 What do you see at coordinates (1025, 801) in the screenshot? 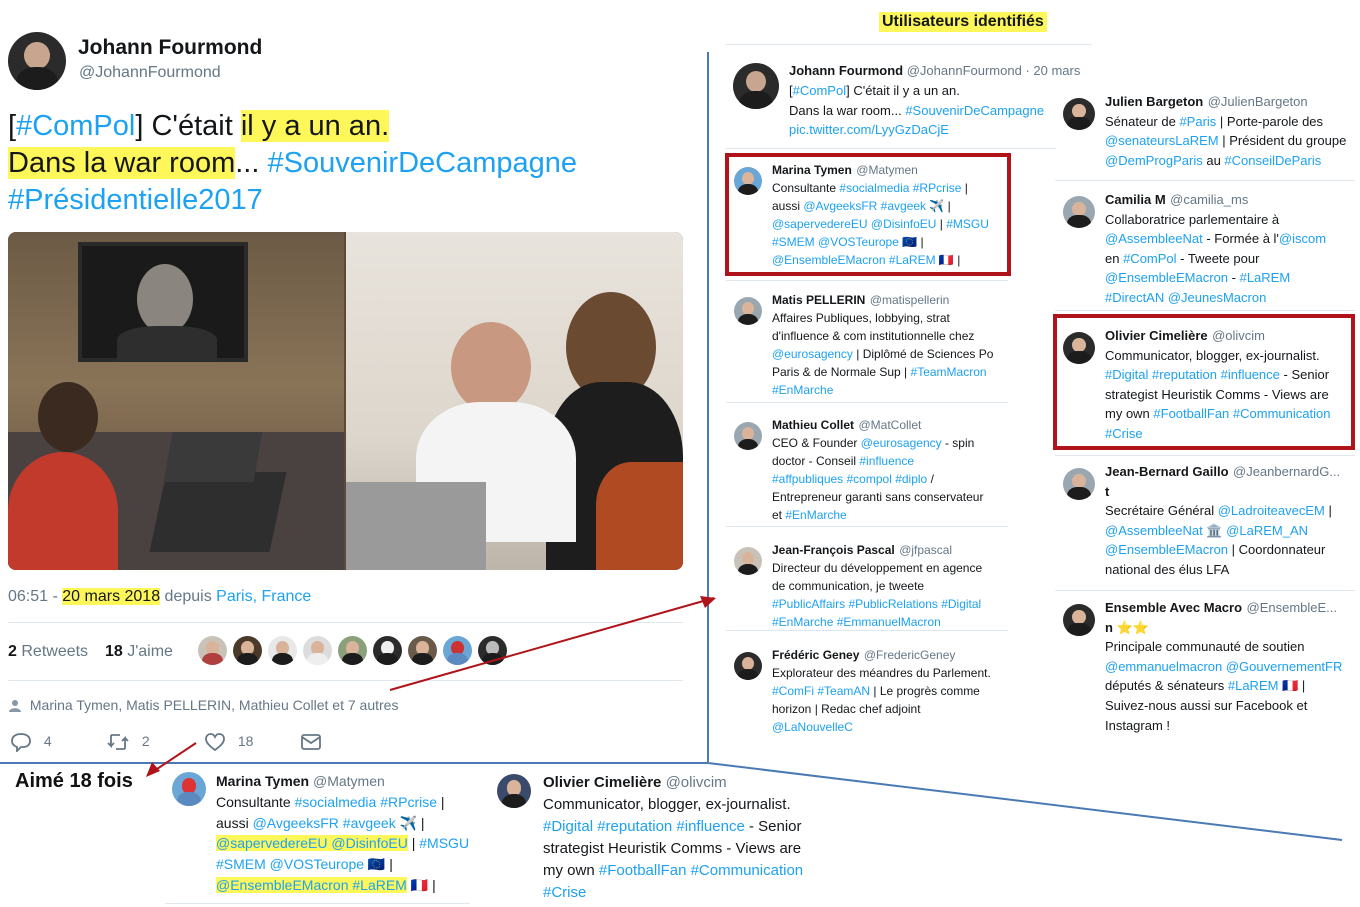
I see `blue-divider-slanted` at bounding box center [1025, 801].